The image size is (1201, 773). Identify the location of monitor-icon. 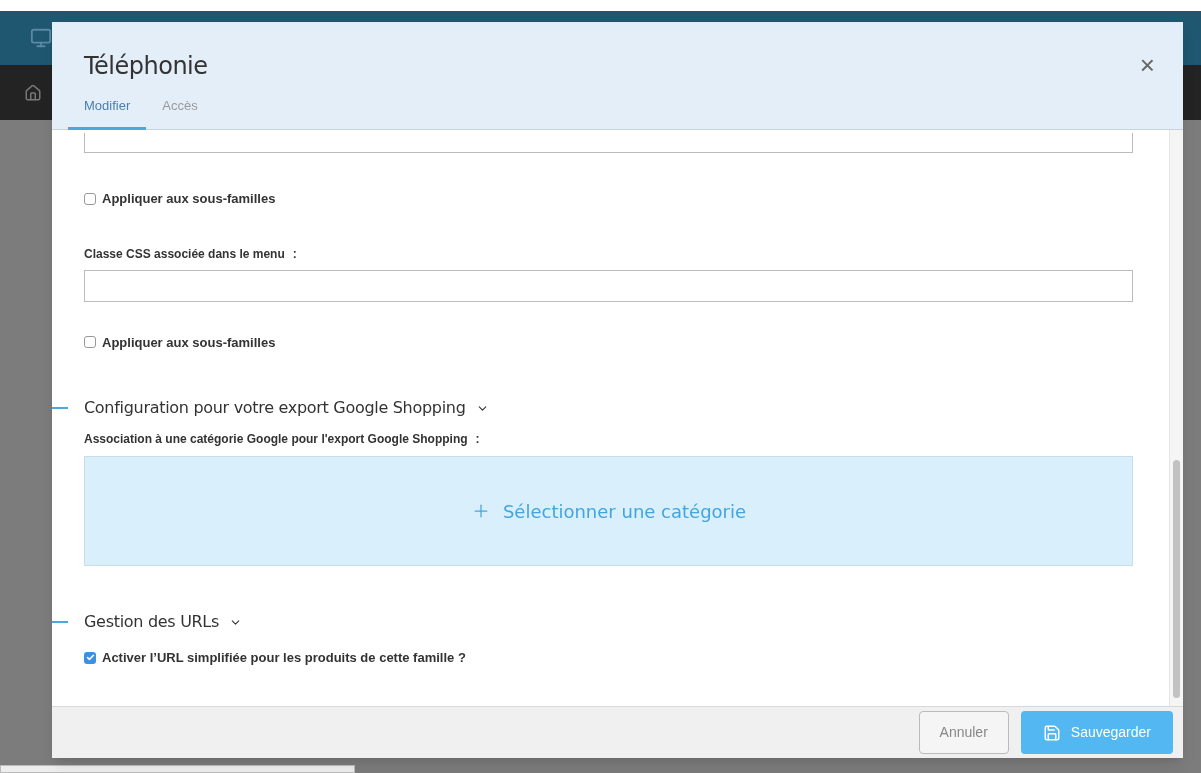
(41, 38).